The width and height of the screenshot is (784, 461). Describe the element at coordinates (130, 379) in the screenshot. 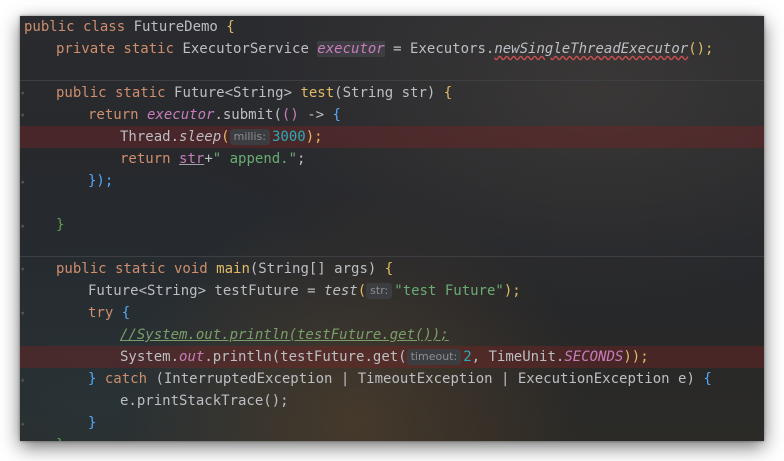

I see `keyword: catch` at that location.